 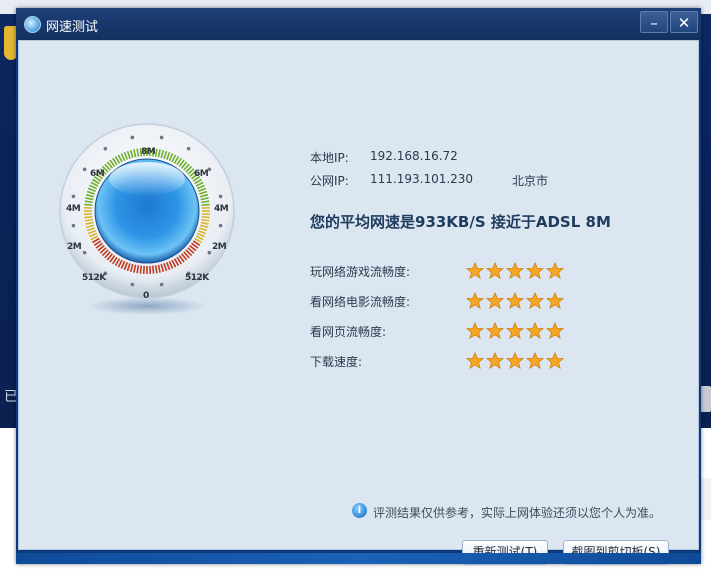 I want to click on rating-label-movies: 看网络电影流畅度:, so click(x=360, y=302).